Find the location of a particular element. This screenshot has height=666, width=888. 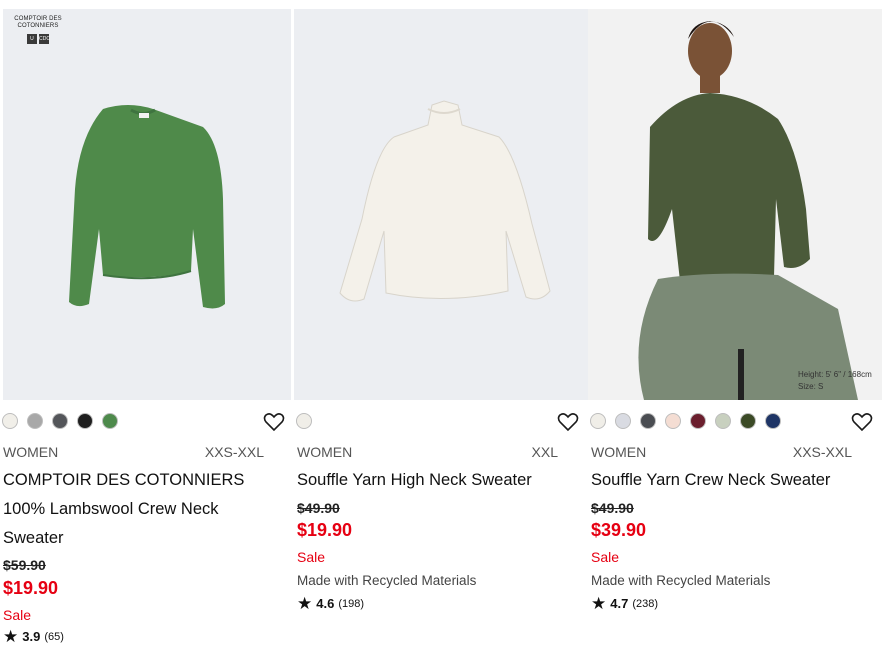

original-price: $59.90 is located at coordinates (24, 565).